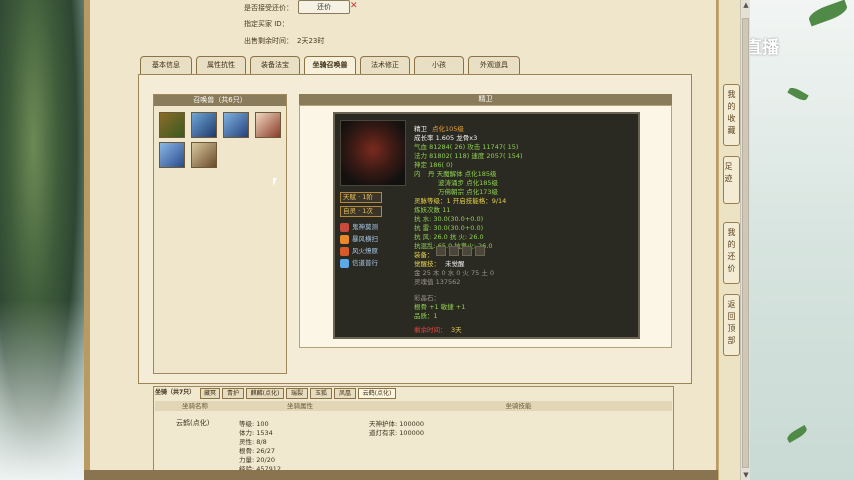 The width and height of the screenshot is (854, 480). What do you see at coordinates (359, 226) in the screenshot?
I see `skill-item-1: 鬼神莫测` at bounding box center [359, 226].